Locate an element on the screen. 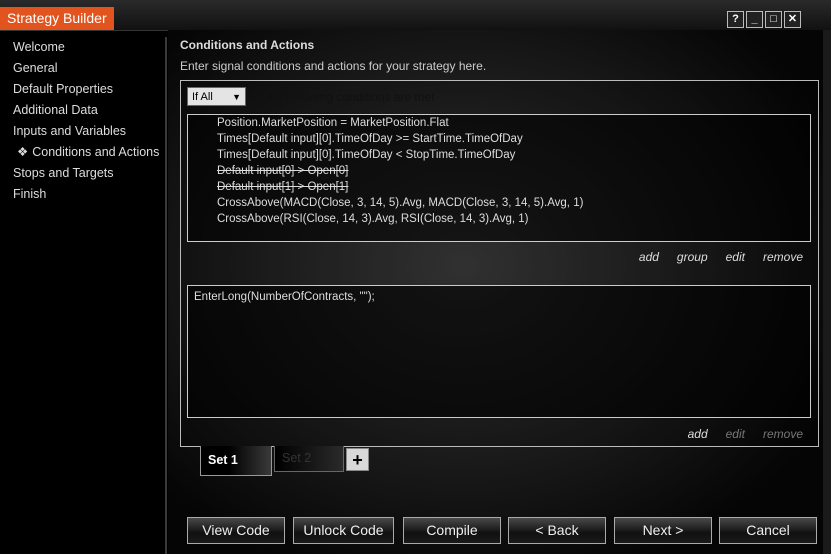  close-icon: ✕ is located at coordinates (792, 19).